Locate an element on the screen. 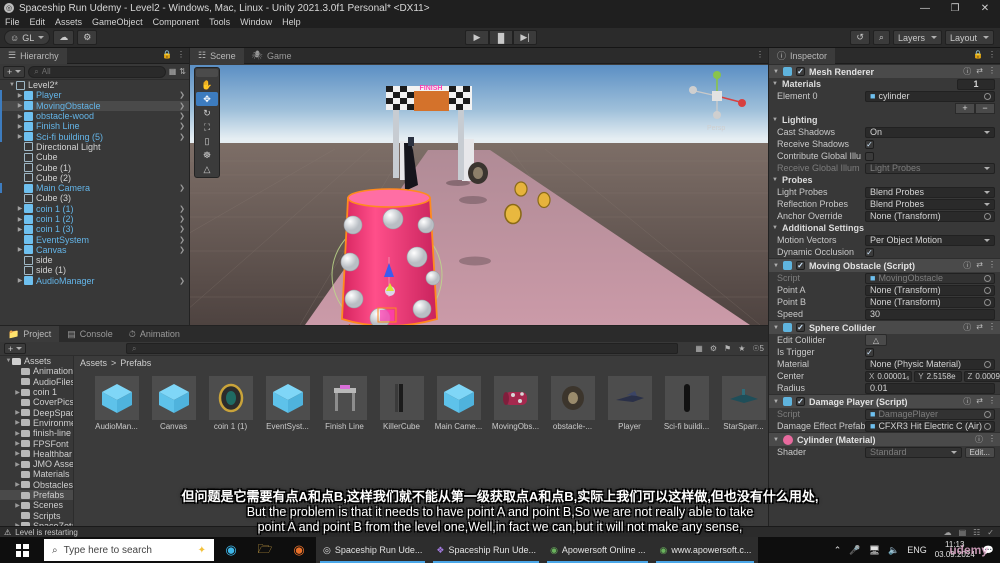  project-folder-item: ▶ Scenes is located at coordinates (36, 505).